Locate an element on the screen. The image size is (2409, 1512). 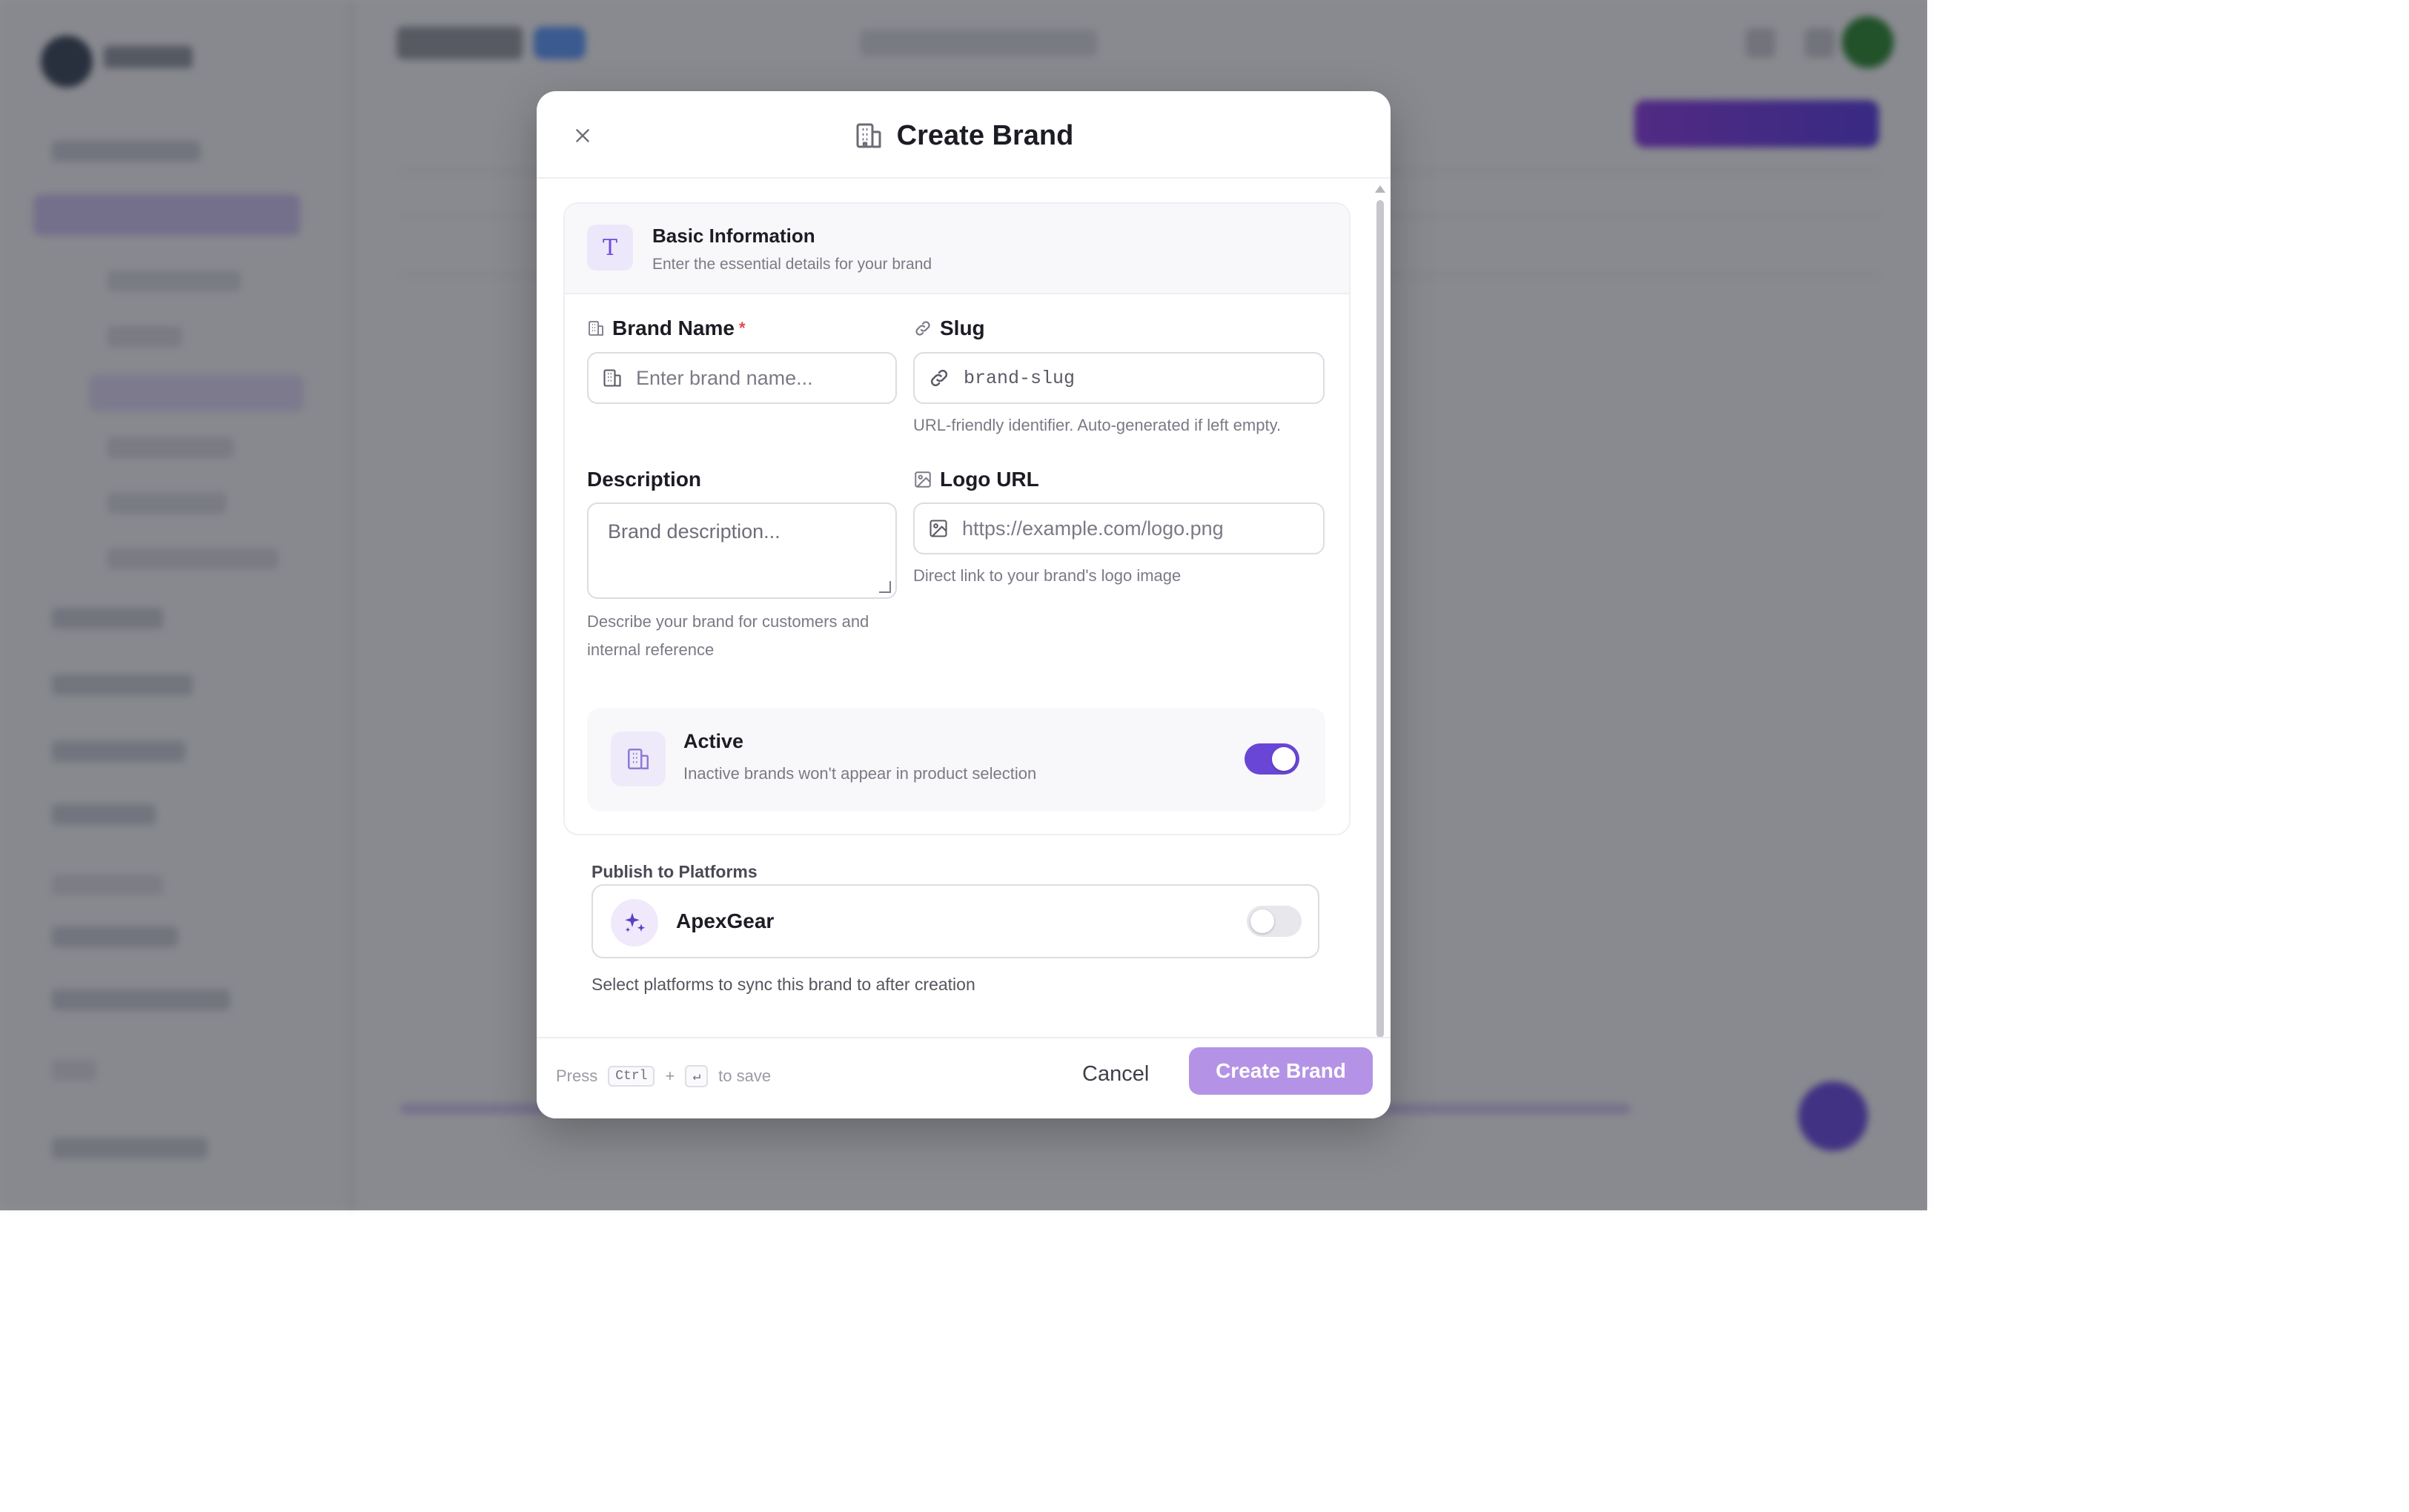
publish-label: Publish to Platforms is located at coordinates (675, 872).